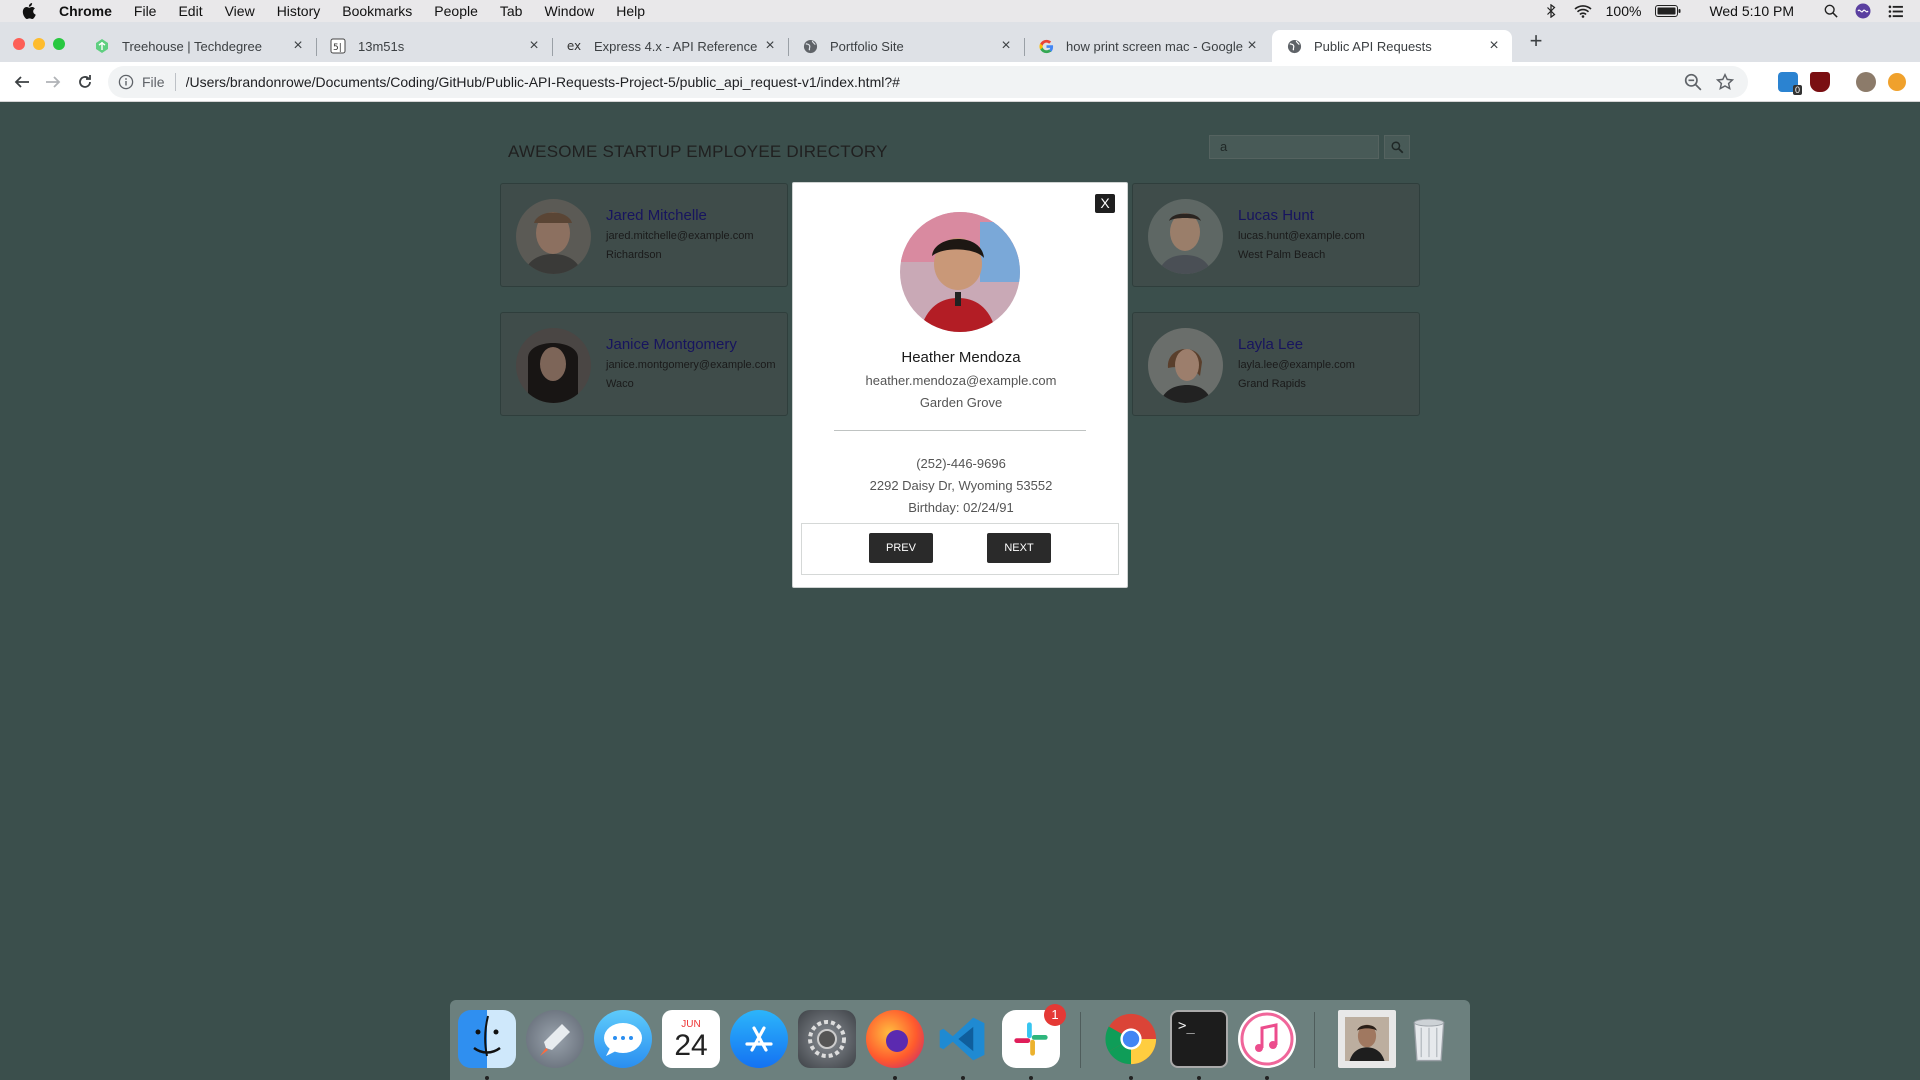 The height and width of the screenshot is (1080, 1920). I want to click on modal-close-button: X, so click(1105, 203).